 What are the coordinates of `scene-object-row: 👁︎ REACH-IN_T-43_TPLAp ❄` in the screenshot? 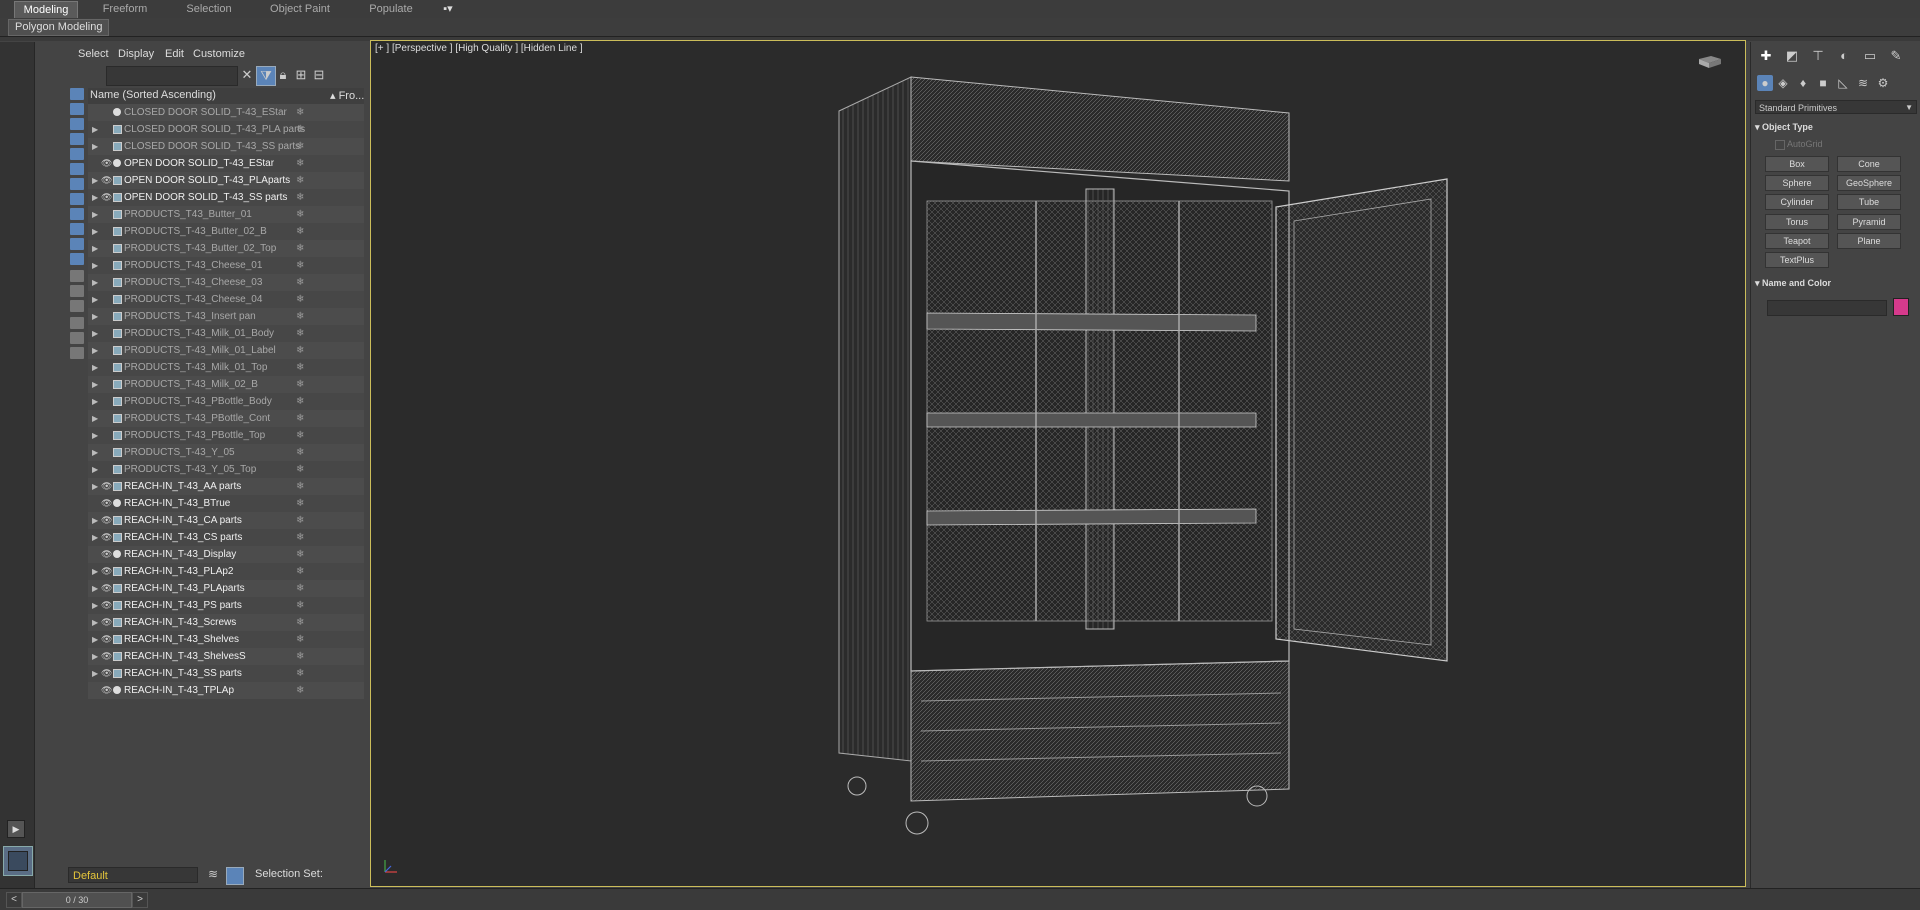 It's located at (226, 690).